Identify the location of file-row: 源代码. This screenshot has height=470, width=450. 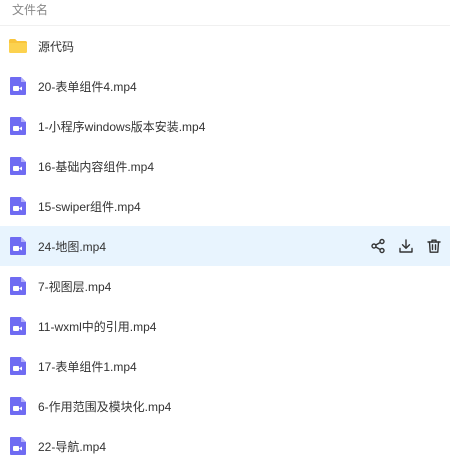
(225, 46).